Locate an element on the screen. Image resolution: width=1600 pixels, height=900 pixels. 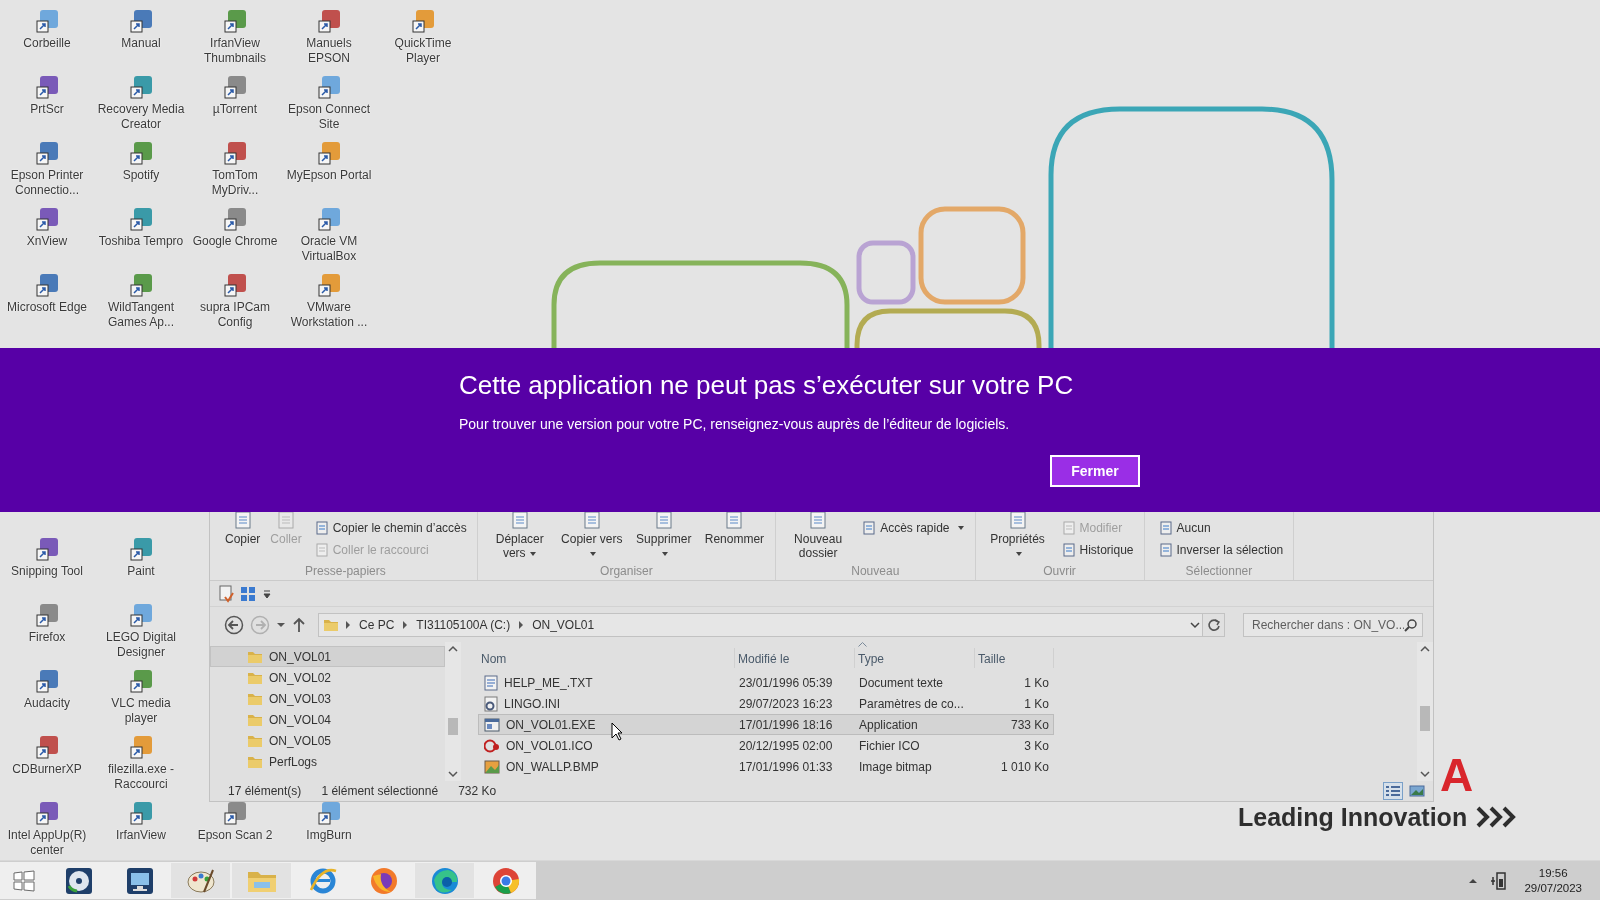
desktop-shortcut: Paint is located at coordinates (141, 556).